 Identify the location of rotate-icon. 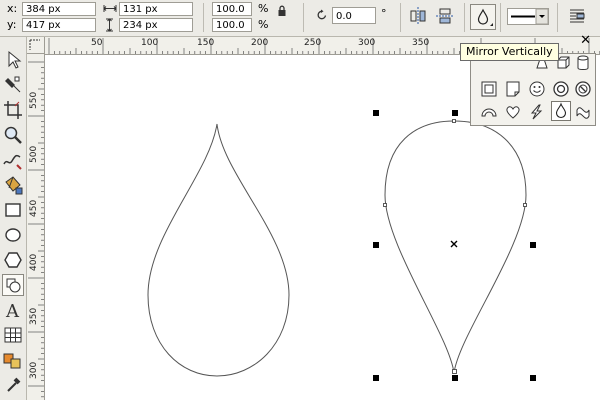
(322, 16).